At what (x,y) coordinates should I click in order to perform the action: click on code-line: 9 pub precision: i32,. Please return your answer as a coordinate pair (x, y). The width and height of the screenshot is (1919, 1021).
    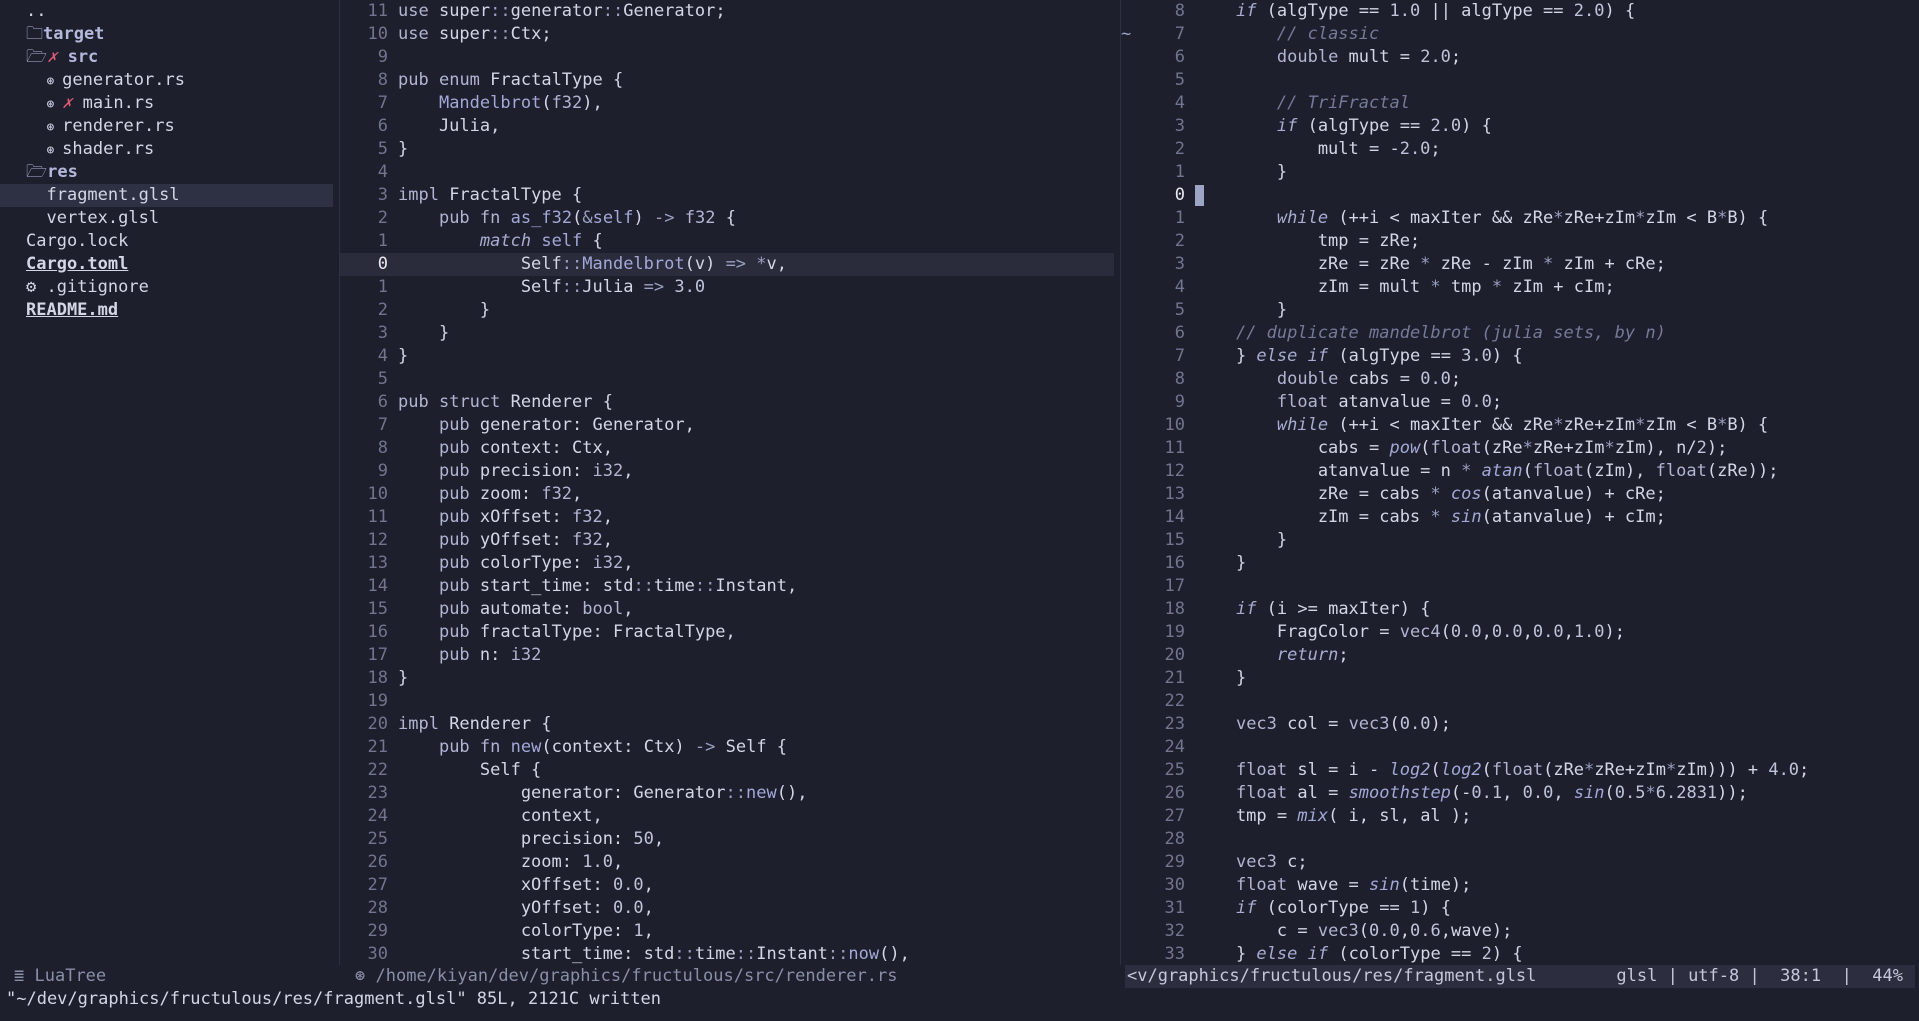
    Looking at the image, I should click on (730, 471).